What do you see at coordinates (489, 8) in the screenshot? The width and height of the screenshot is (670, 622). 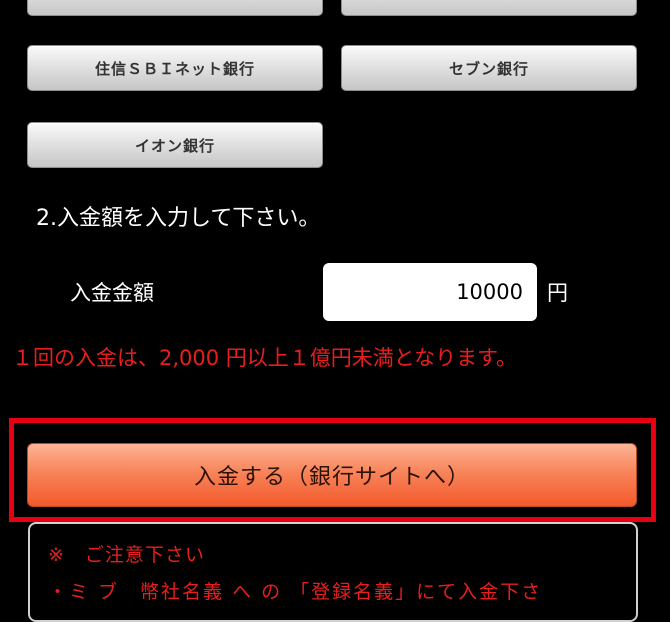 I see `bank-button-top-right` at bounding box center [489, 8].